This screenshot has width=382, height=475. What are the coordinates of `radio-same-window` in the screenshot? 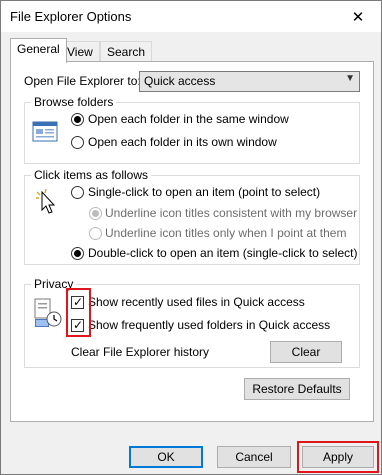 It's located at (77, 119).